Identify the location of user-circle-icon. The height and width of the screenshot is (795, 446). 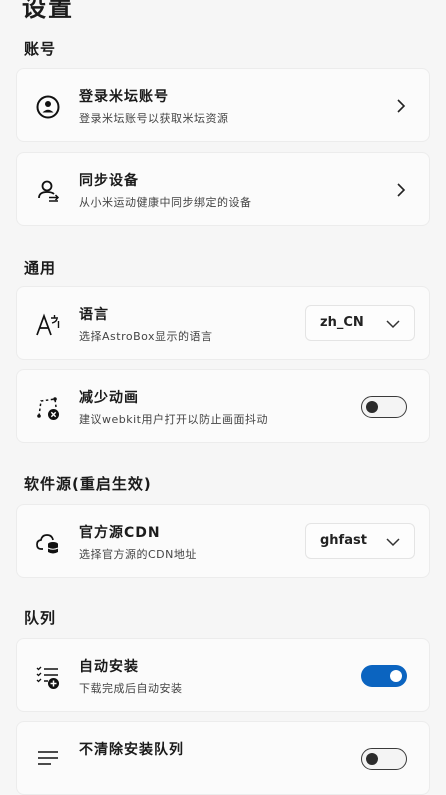
(48, 107).